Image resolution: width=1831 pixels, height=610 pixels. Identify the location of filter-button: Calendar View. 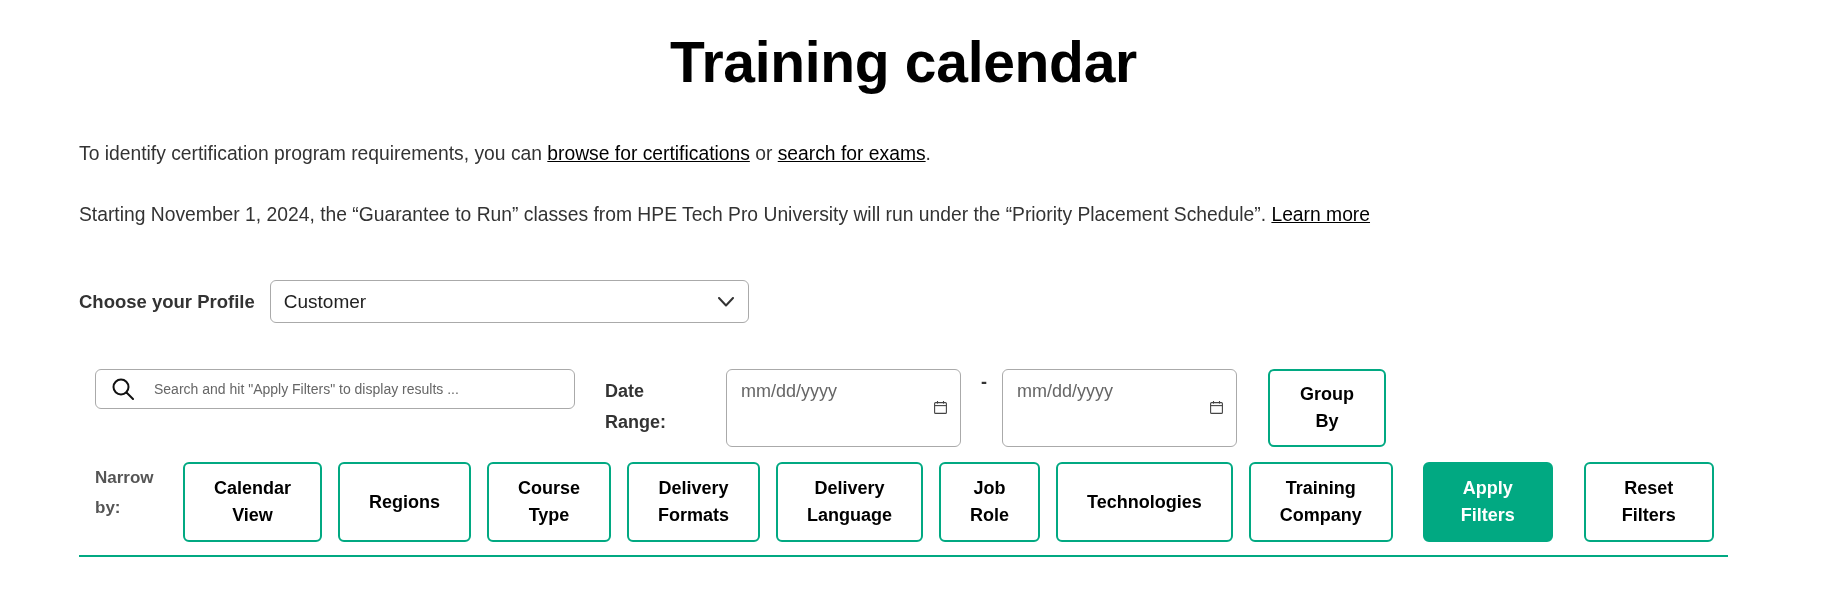
(253, 502).